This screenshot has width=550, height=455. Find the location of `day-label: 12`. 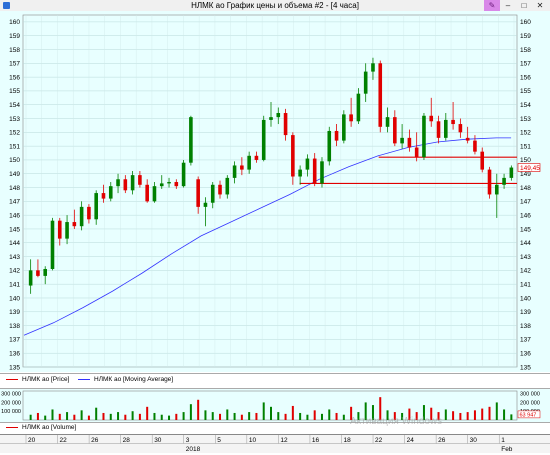

day-label: 12 is located at coordinates (284, 440).